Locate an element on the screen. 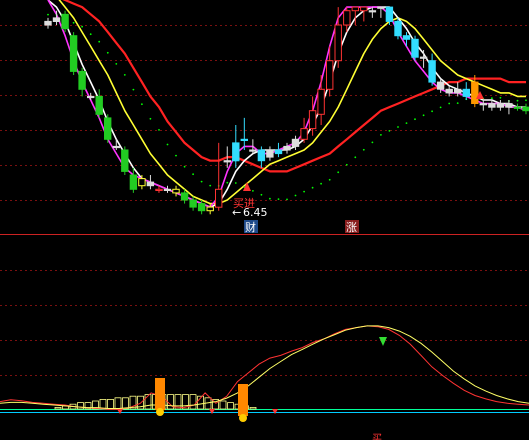  flame-base is located at coordinates (160, 412).